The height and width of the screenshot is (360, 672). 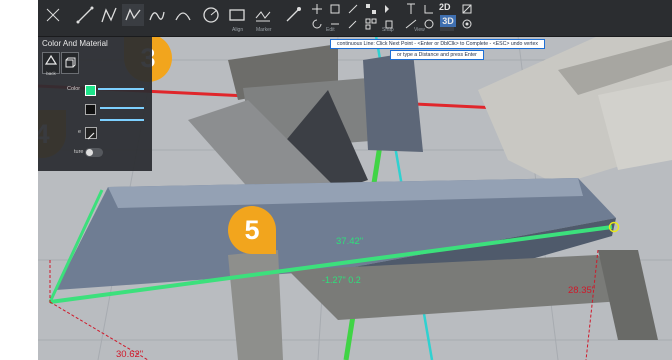 I want to click on color-label: Color, so click(x=74, y=89).